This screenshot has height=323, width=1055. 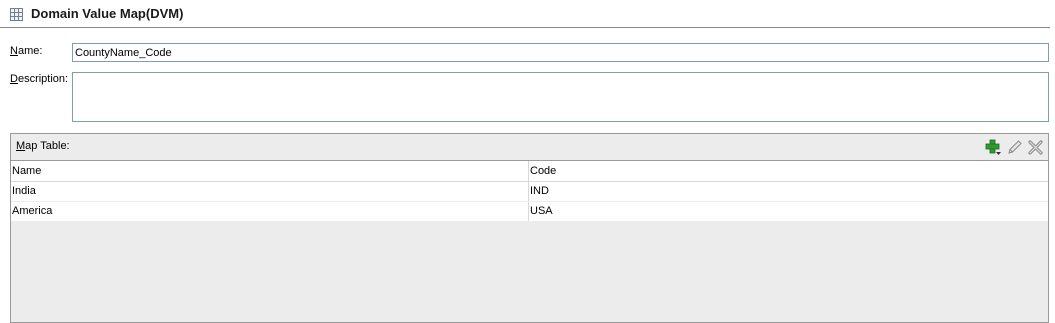 I want to click on table-cell-name: India, so click(x=270, y=191).